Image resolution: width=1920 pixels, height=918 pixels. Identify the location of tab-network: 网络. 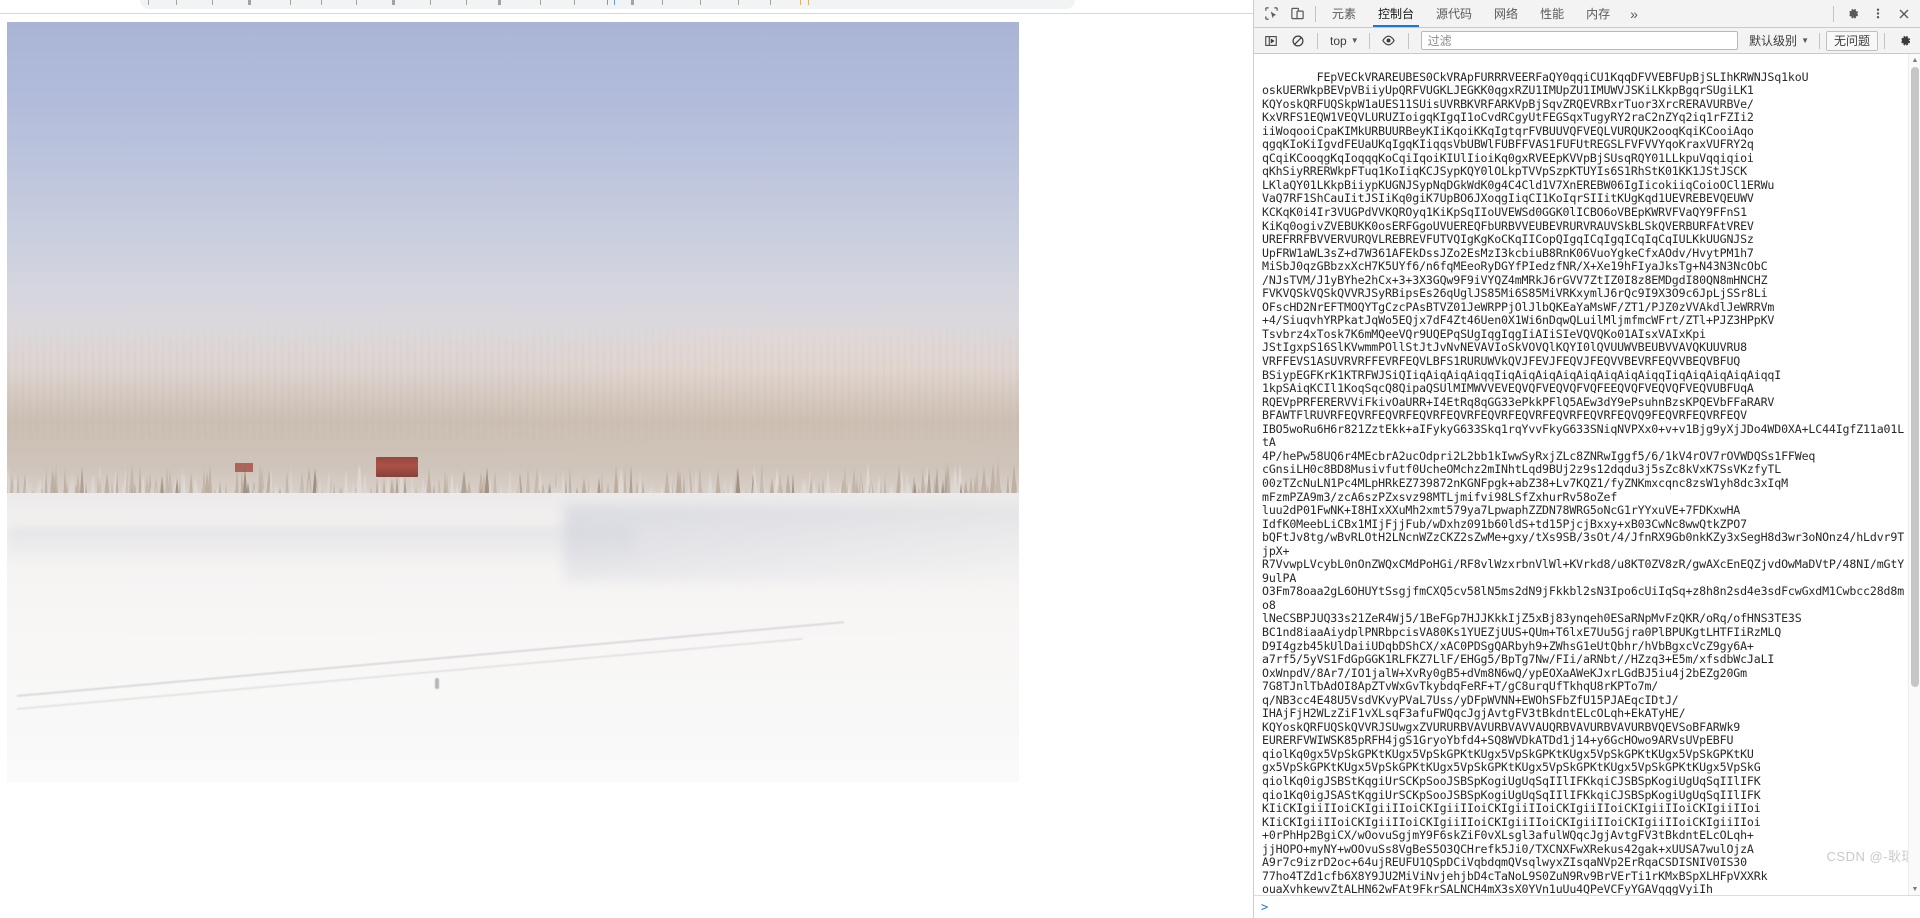
(1506, 13).